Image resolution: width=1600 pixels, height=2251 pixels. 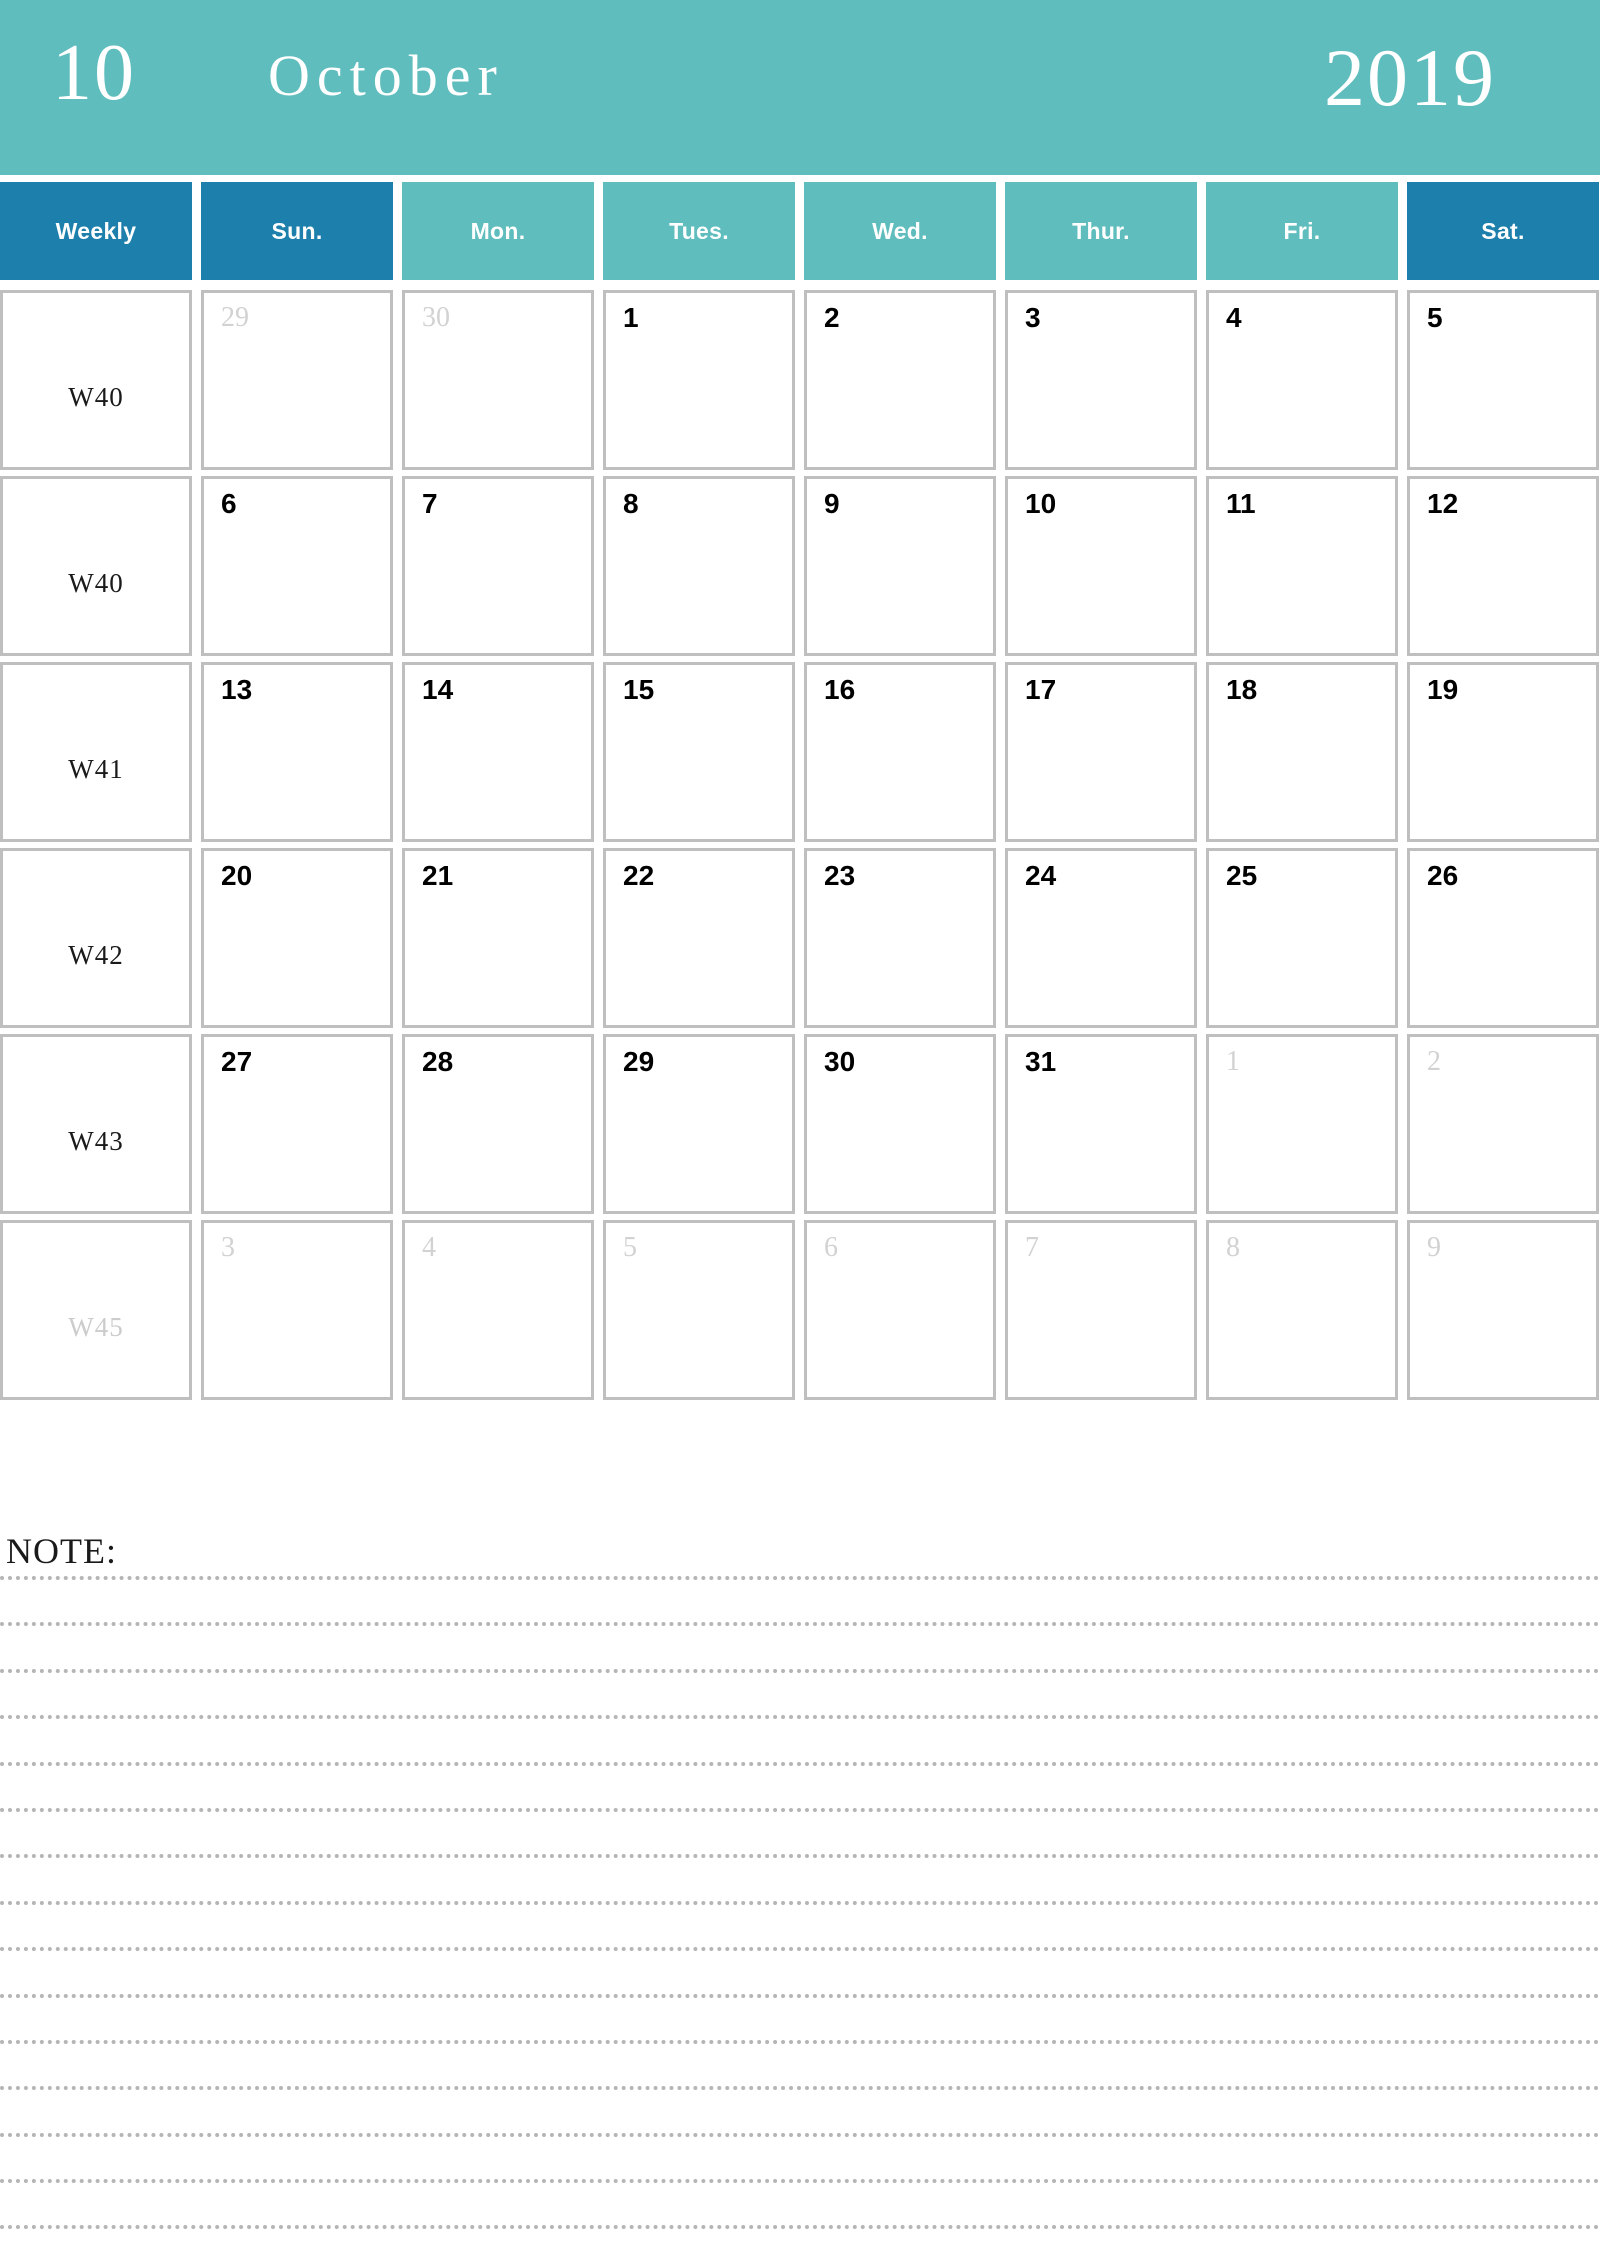 I want to click on day-cell: 31, so click(x=1101, y=1124).